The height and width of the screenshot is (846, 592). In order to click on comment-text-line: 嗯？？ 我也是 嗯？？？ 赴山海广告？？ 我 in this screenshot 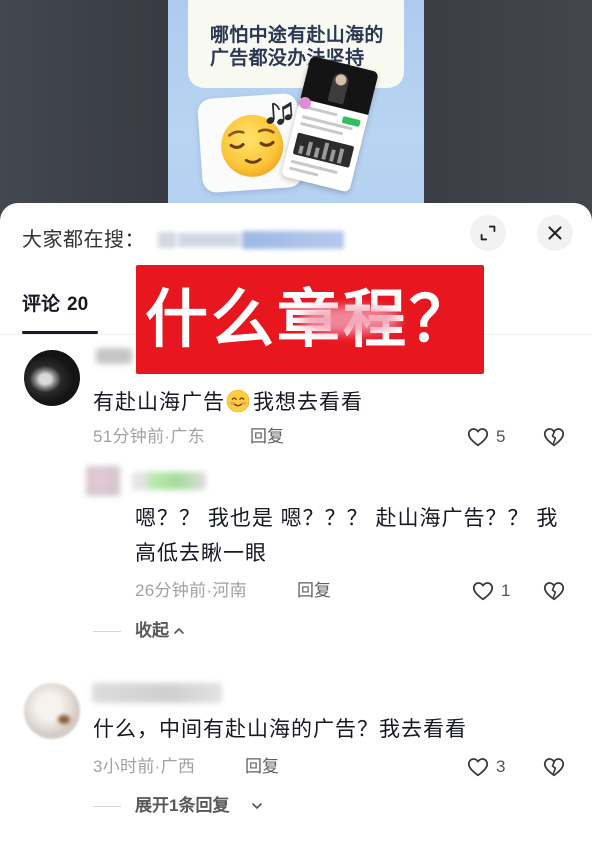, I will do `click(347, 518)`.